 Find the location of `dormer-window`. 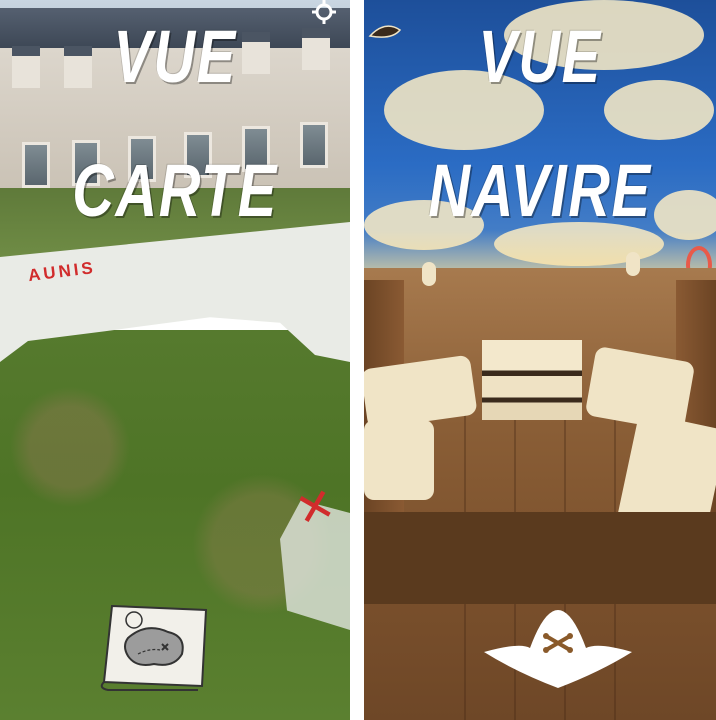

dormer-window is located at coordinates (26, 67).